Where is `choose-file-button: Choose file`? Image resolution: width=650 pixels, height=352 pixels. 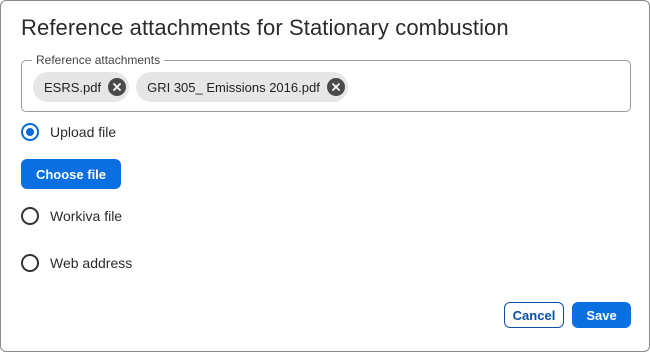
choose-file-button: Choose file is located at coordinates (71, 174).